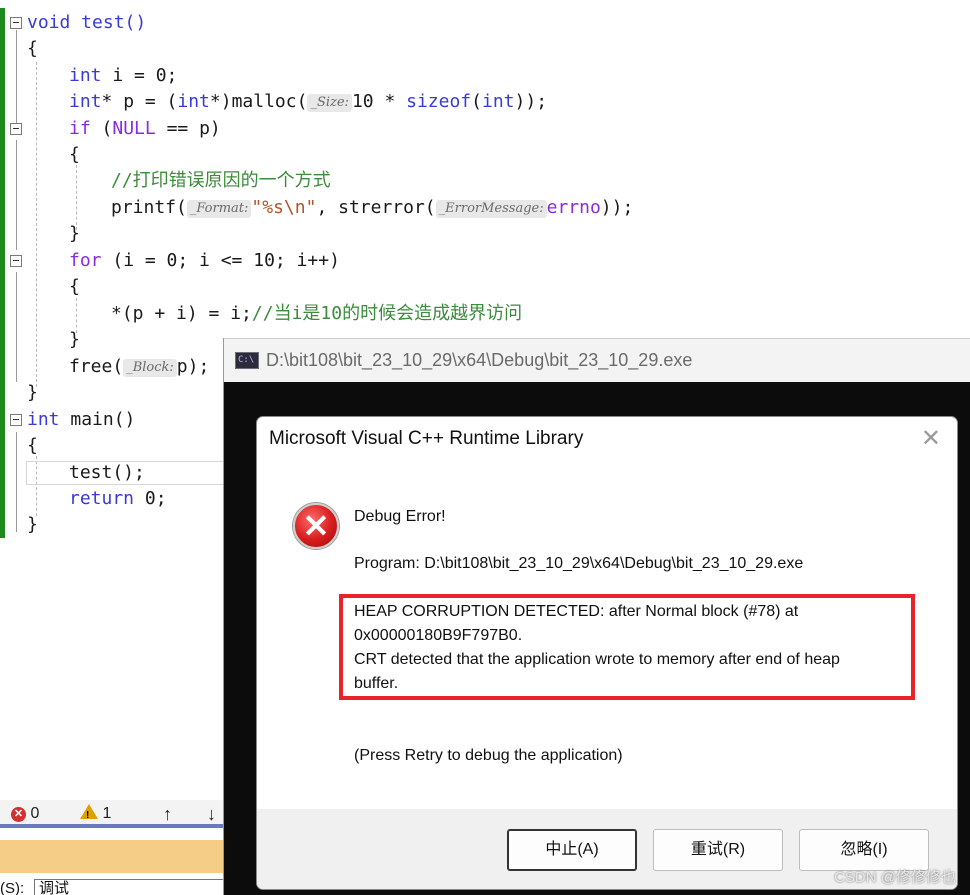 This screenshot has width=970, height=895. What do you see at coordinates (718, 850) in the screenshot?
I see `retry-button: 重试(R)` at bounding box center [718, 850].